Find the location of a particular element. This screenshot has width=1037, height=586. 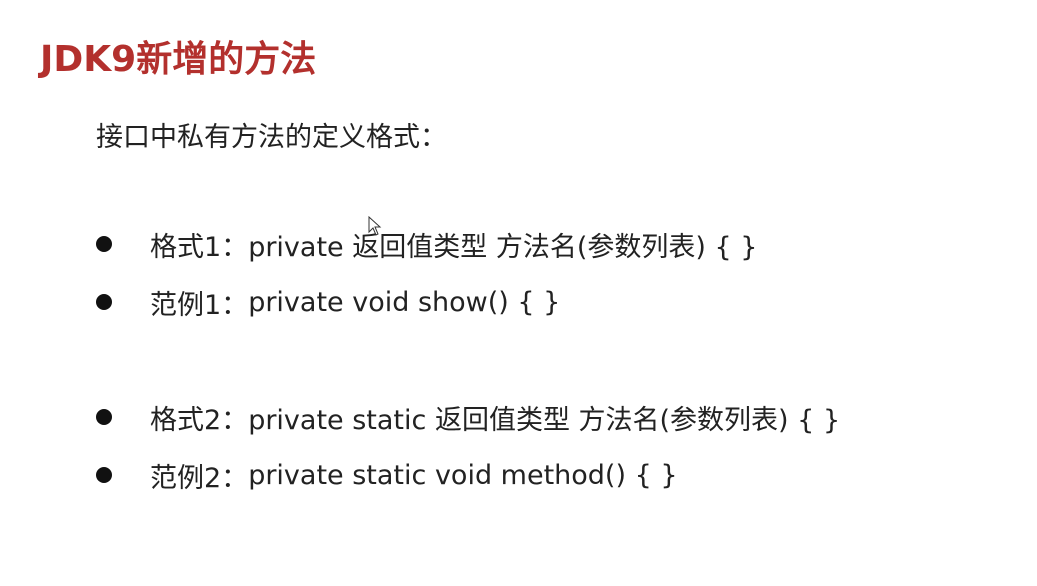

list-item-format-1: 格式1： private 返回值类型 方法名(参数列表) { } is located at coordinates (426, 244).